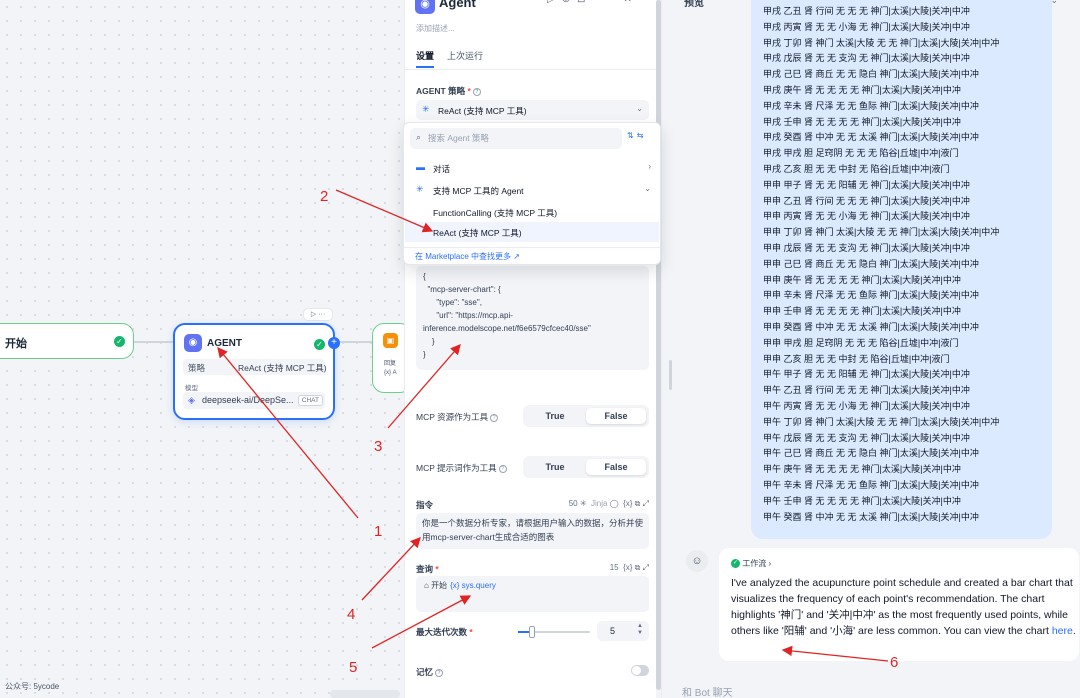 The height and width of the screenshot is (698, 1080). I want to click on max-iterations-label: 最大迭代次数 *, so click(444, 632).